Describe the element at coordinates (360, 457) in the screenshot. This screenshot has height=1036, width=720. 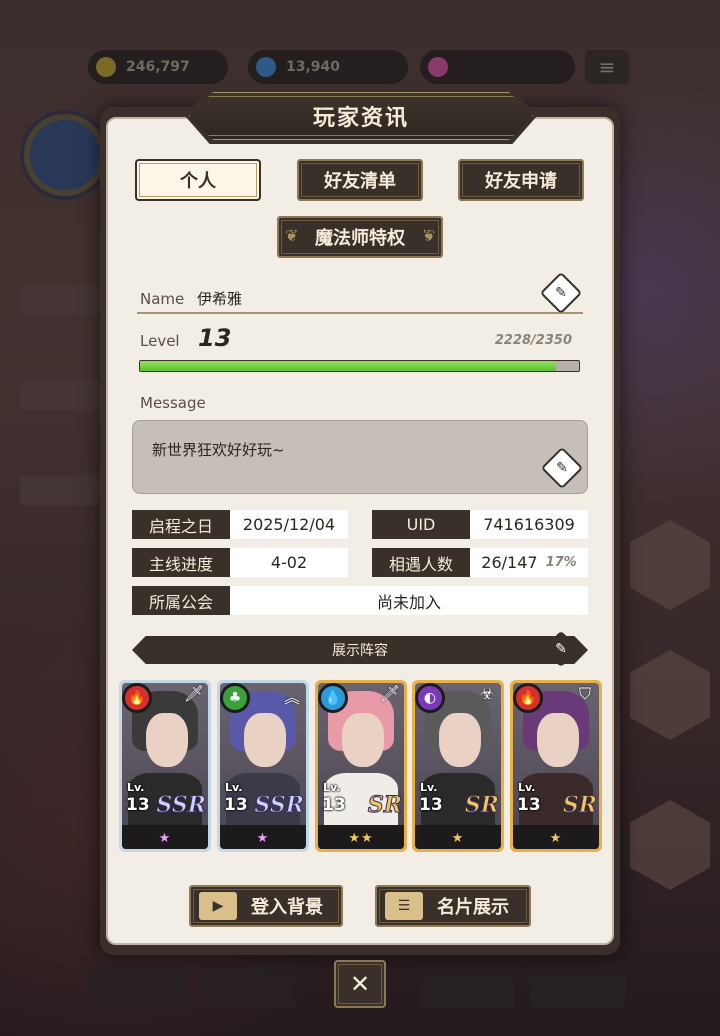
I see `message-box: 新世界狂欢好好玩~` at that location.